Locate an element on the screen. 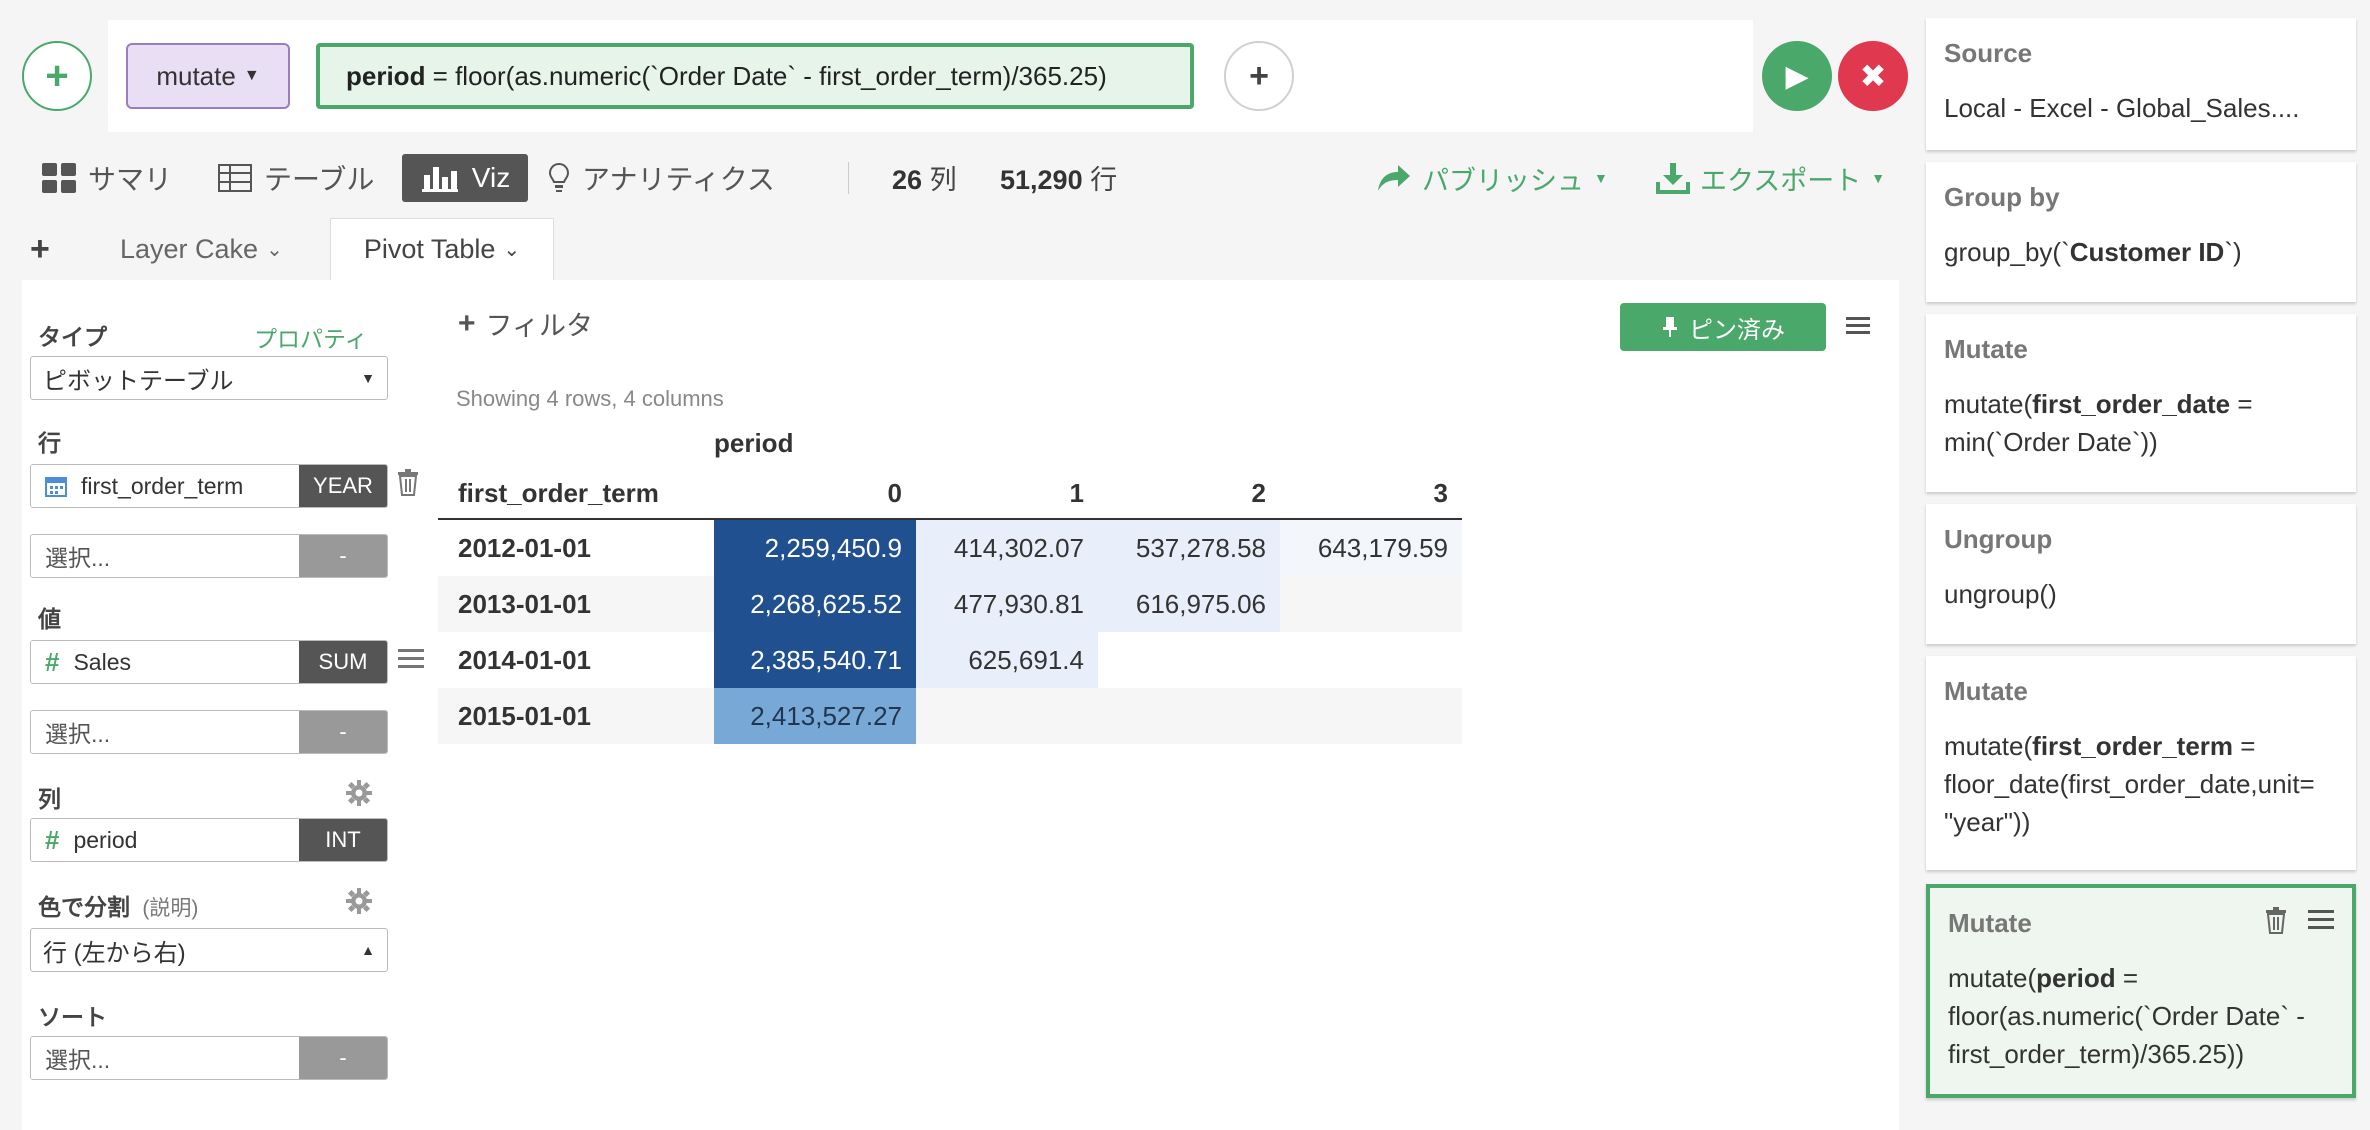 The width and height of the screenshot is (2370, 1130). cancel-button: ✖ is located at coordinates (1873, 76).